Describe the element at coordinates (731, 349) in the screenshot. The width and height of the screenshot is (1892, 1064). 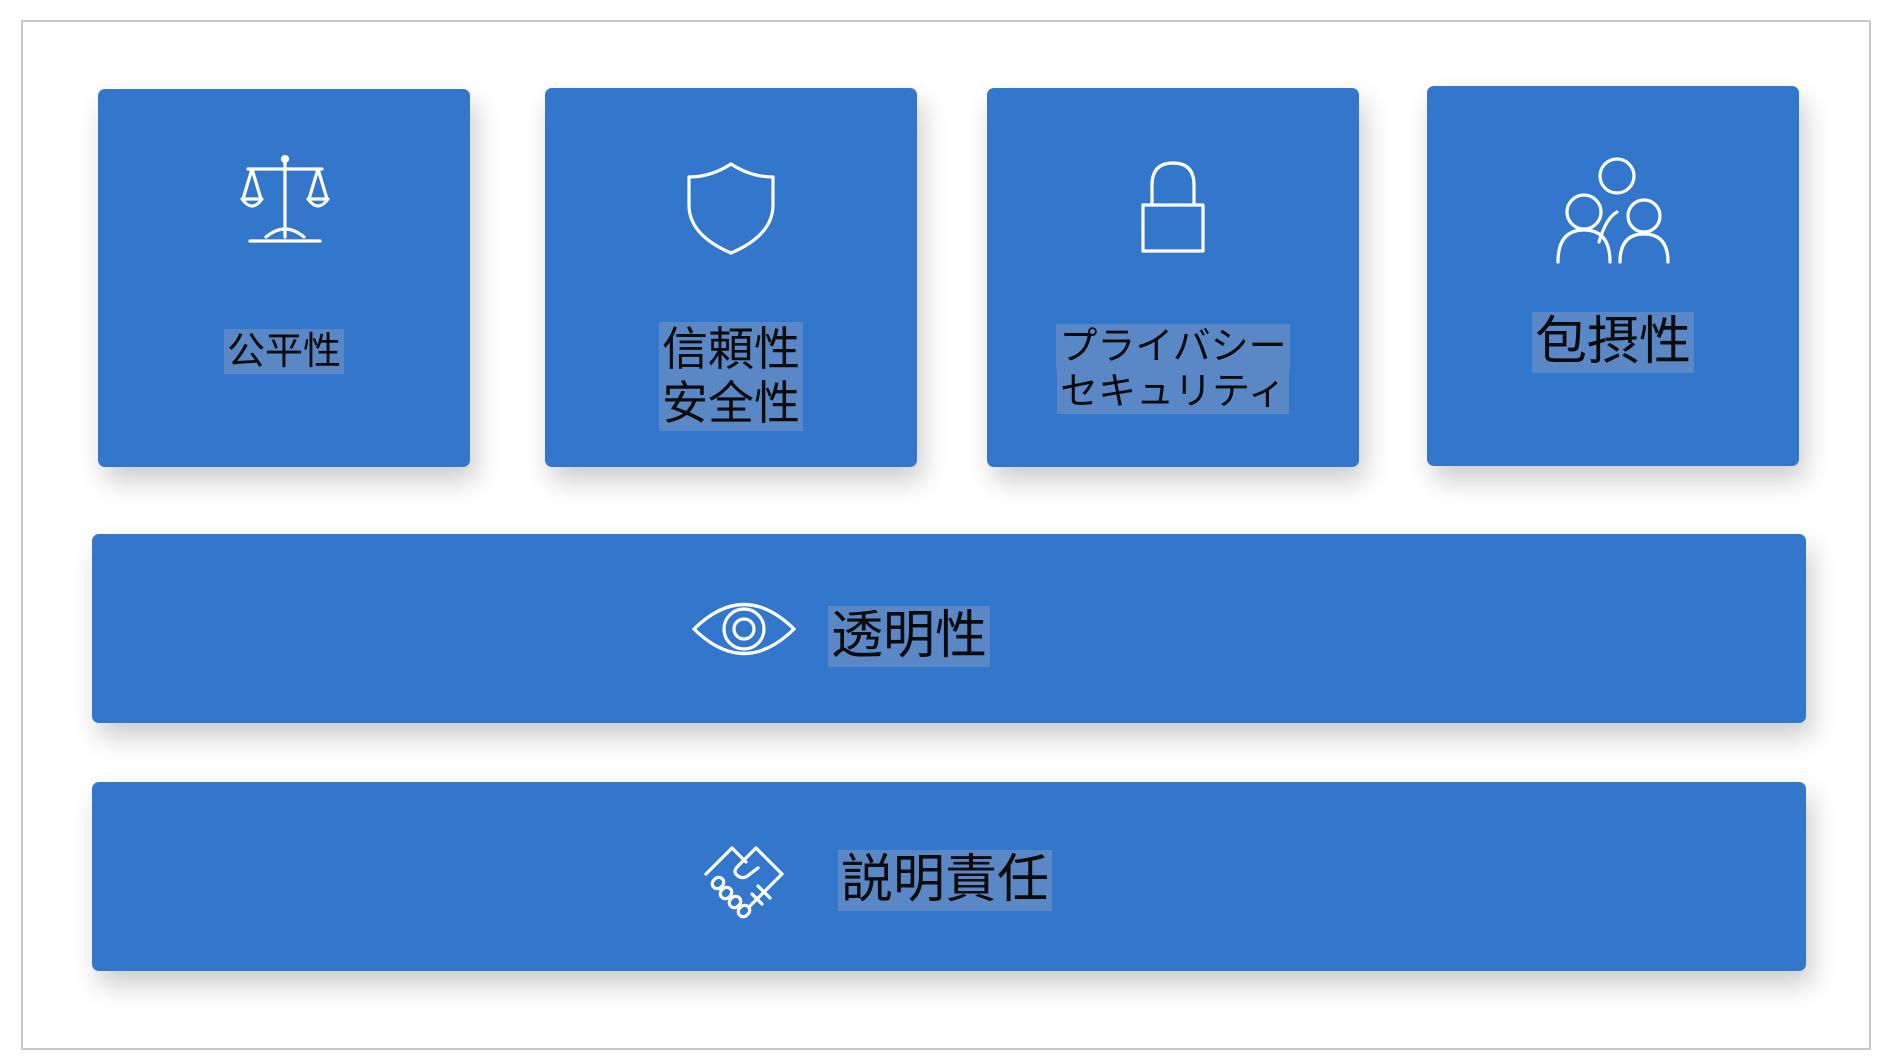
I see `label-line: 信頼性` at that location.